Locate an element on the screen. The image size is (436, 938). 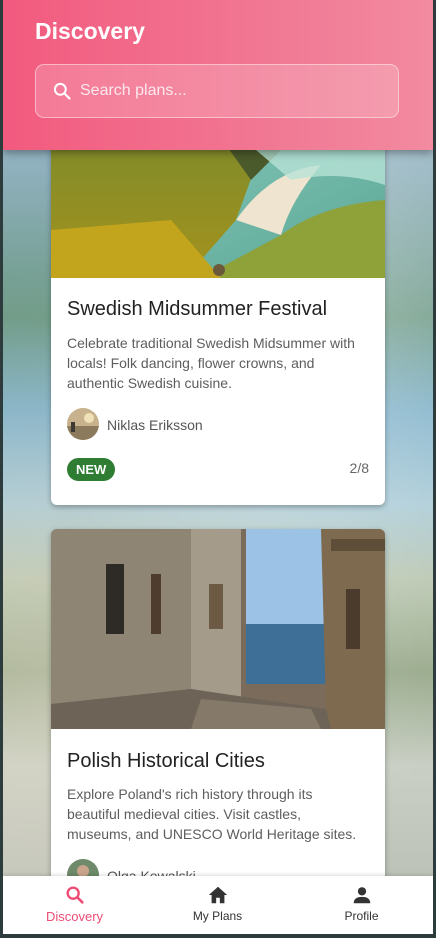
author-name: Niklas Eriksson is located at coordinates (155, 425).